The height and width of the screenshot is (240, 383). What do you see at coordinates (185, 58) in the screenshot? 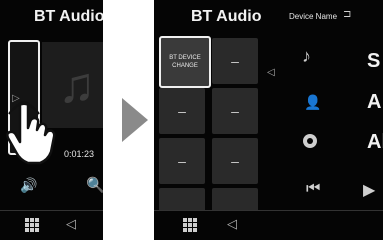
I see `bt-device-change-label-line1: BT DEVICE` at bounding box center [185, 58].